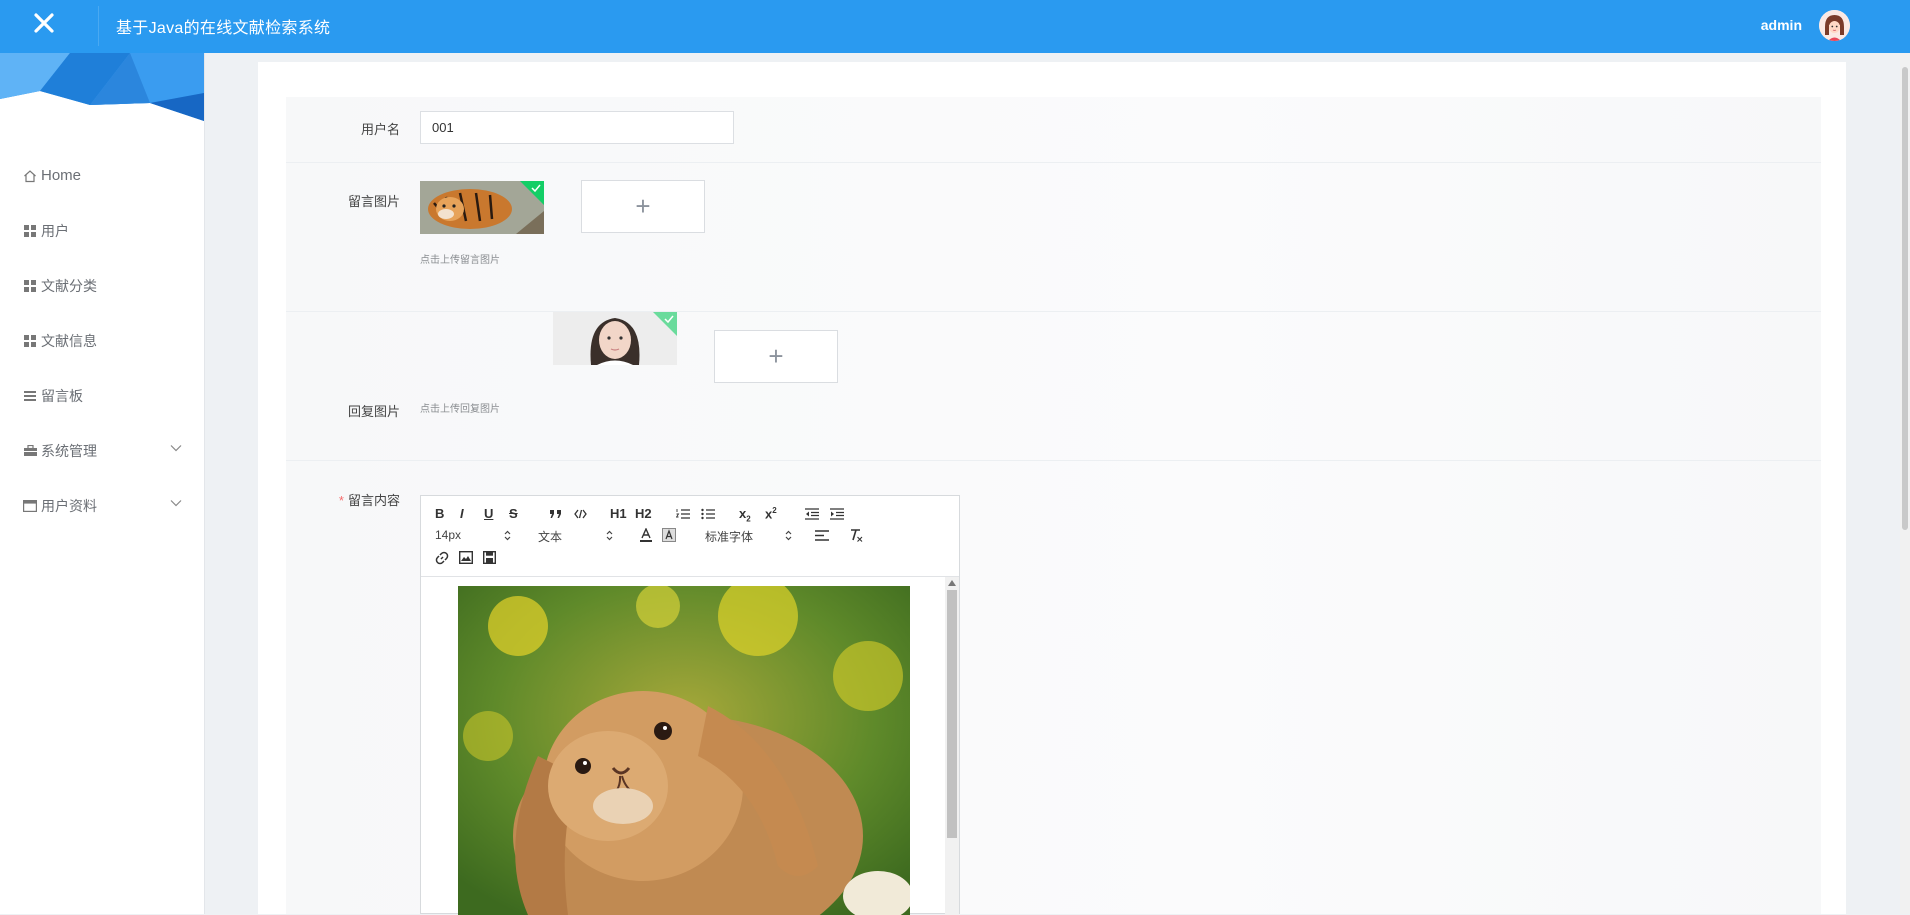  I want to click on heading-1-button: H1, so click(618, 513).